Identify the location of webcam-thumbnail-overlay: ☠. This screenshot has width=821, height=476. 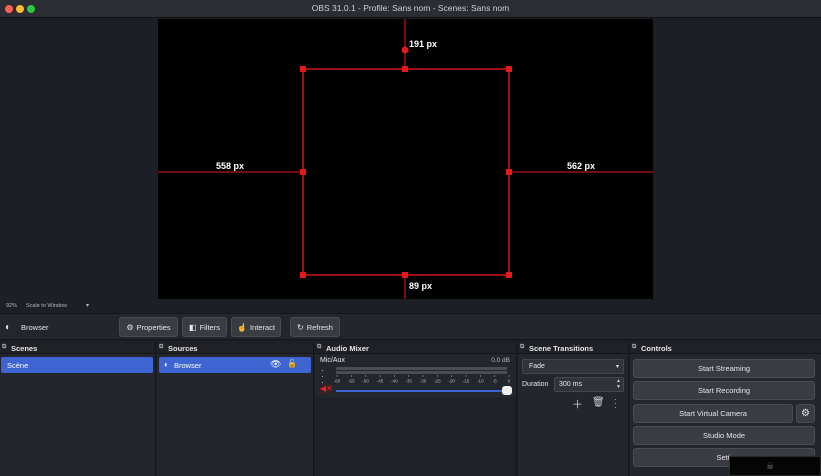
(775, 466).